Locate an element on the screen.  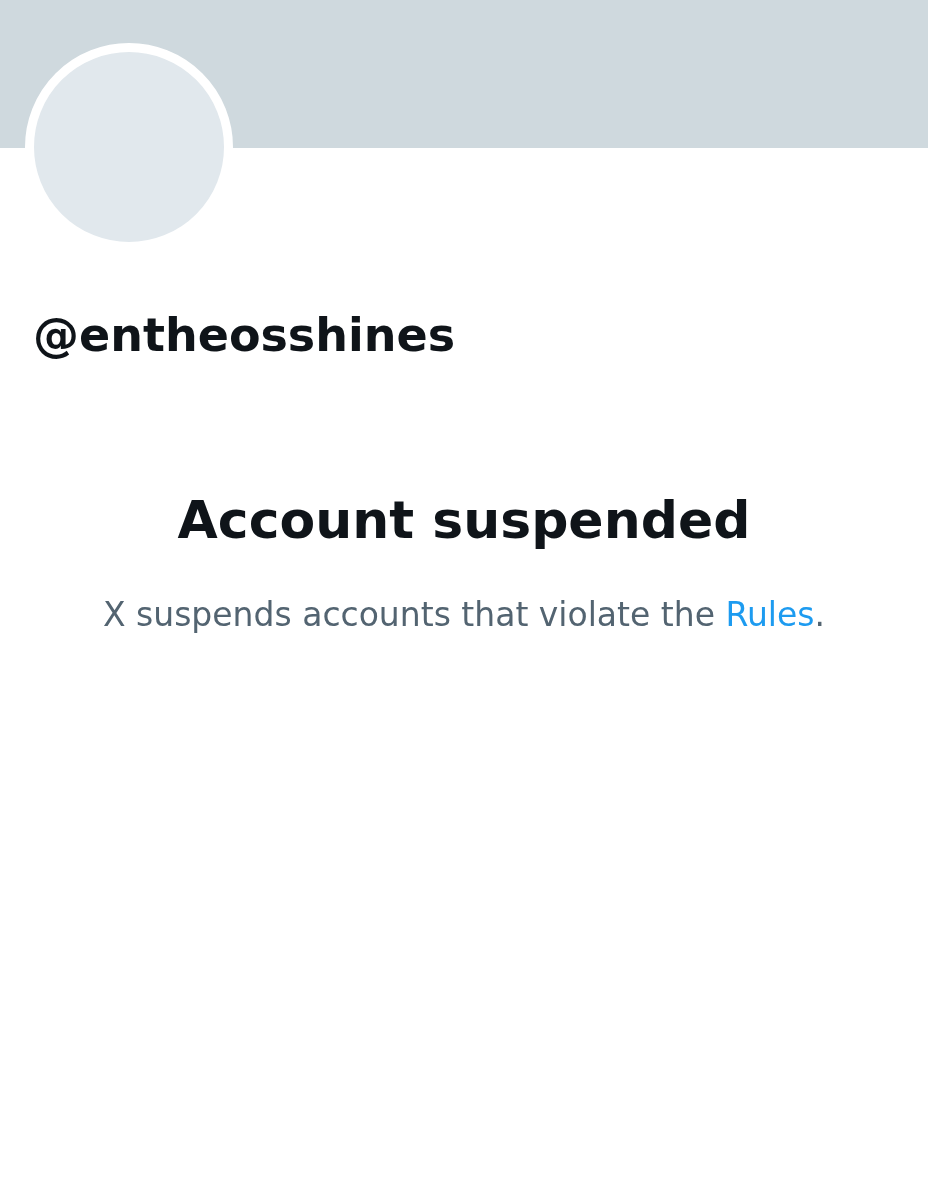
suspension-message: X suspends accounts that violate the Rules. is located at coordinates (463, 615).